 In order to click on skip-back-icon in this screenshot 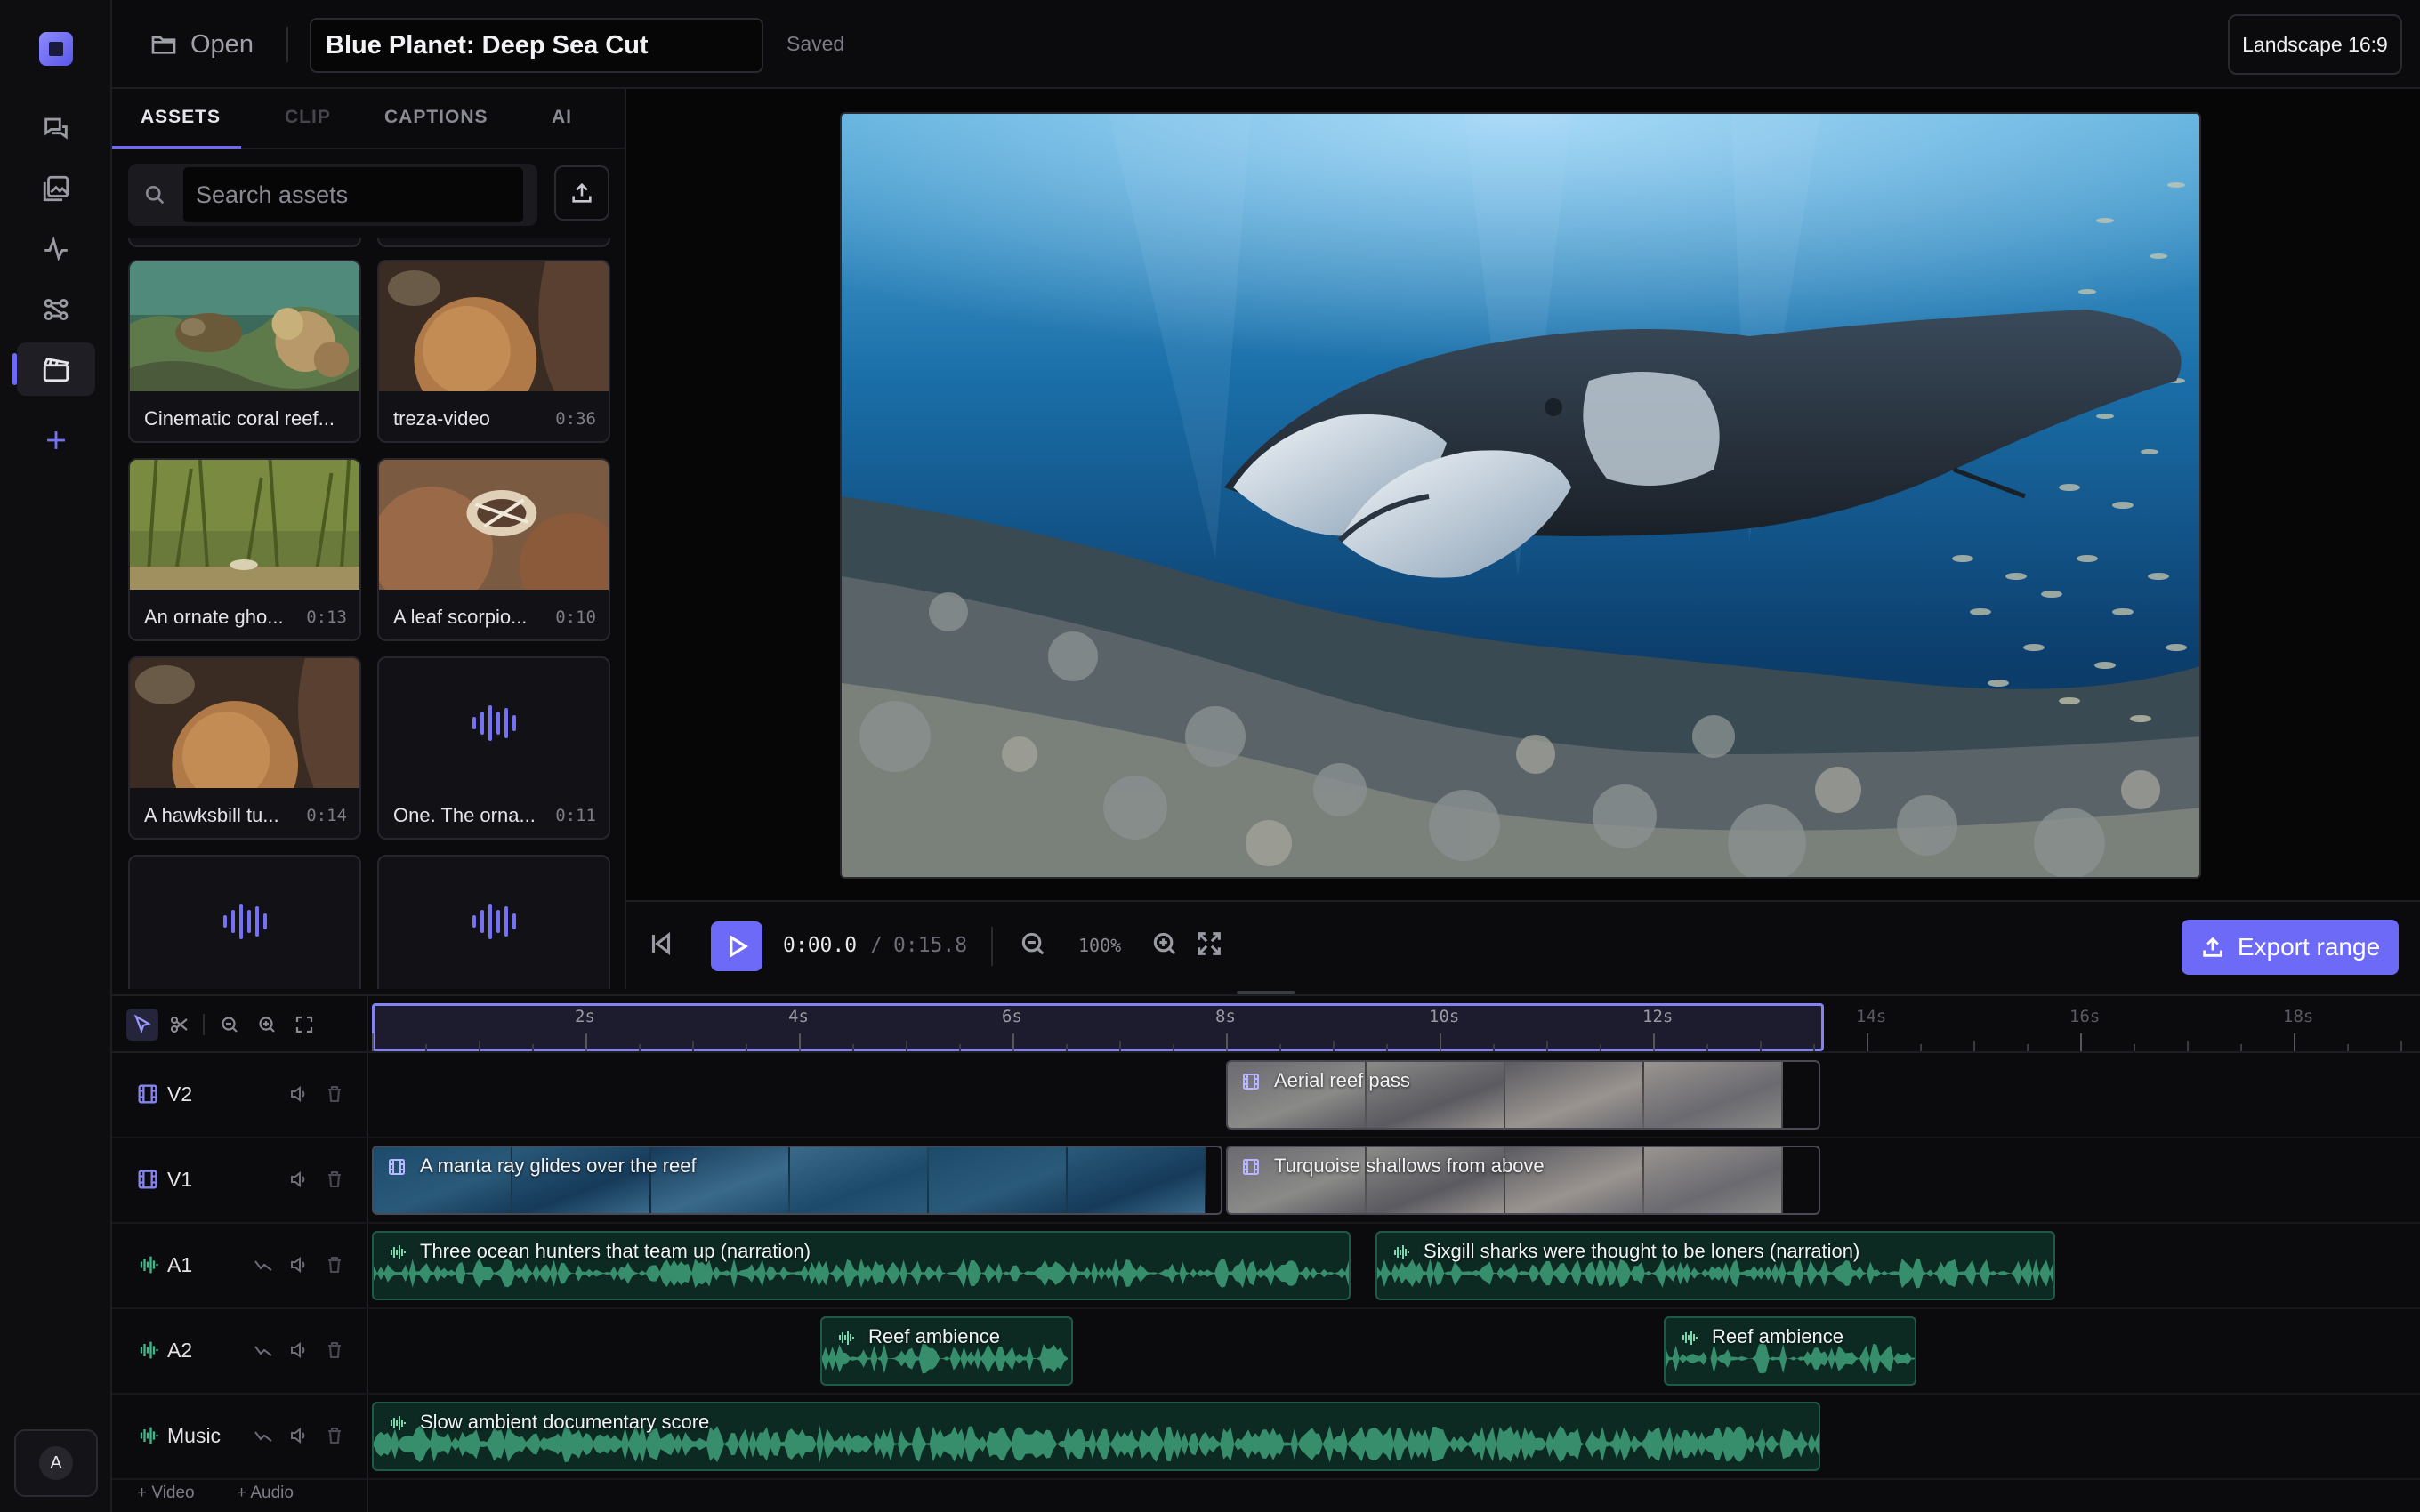, I will do `click(661, 944)`.